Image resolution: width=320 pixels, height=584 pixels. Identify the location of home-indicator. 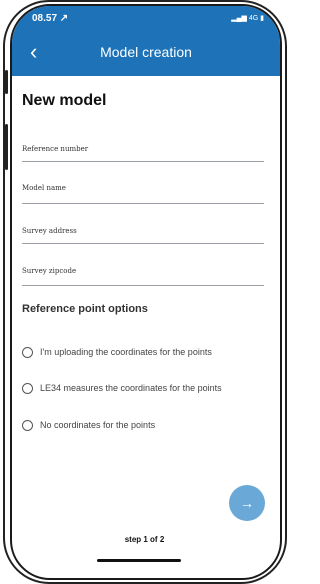
(139, 560).